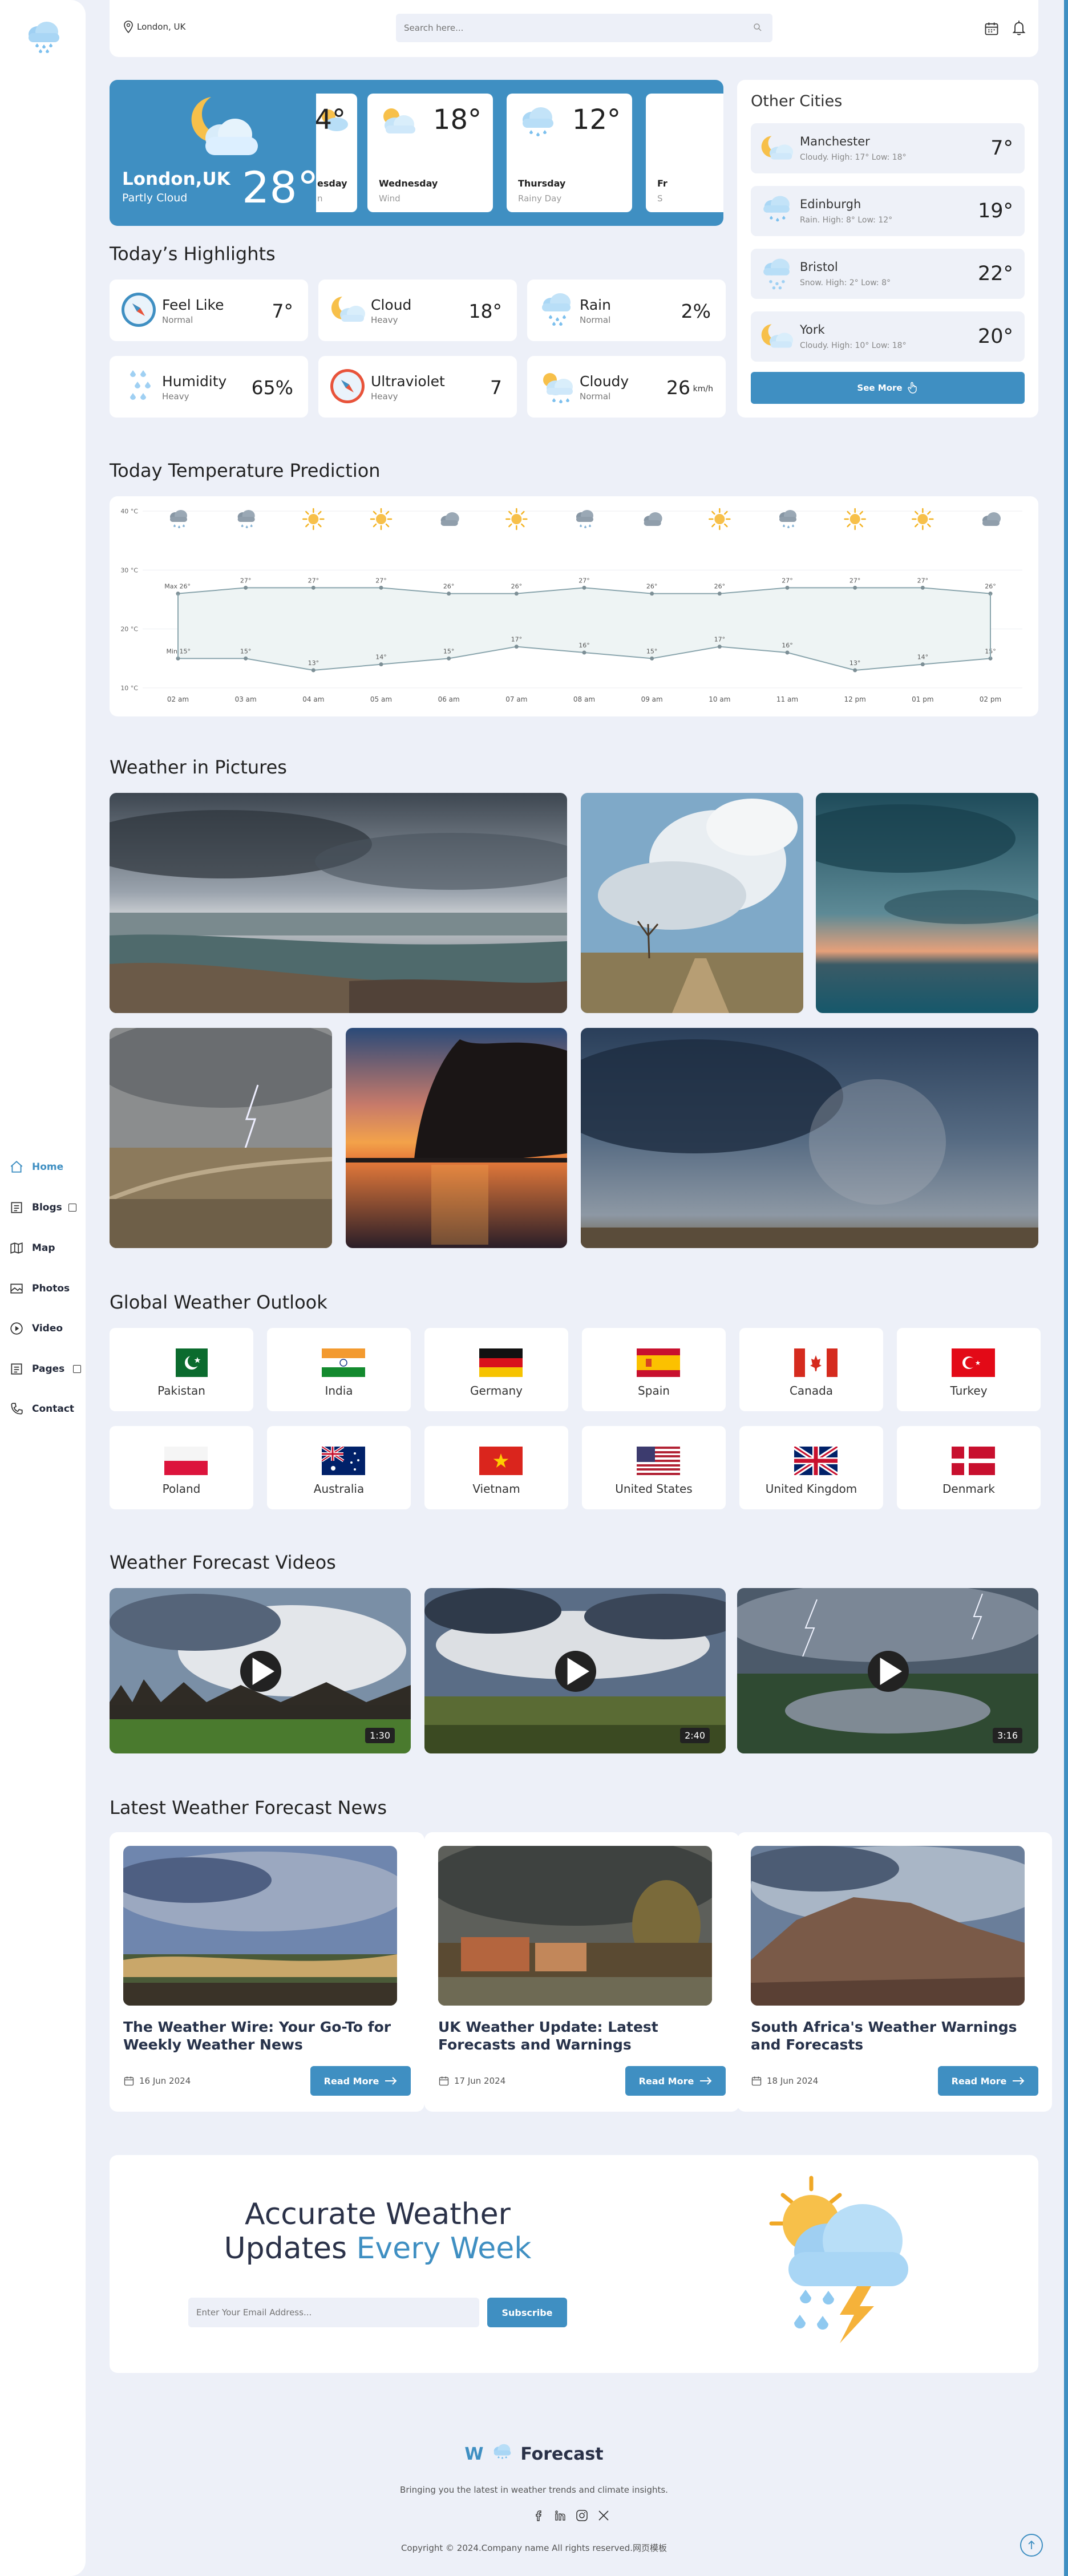 This screenshot has width=1068, height=2576. I want to click on facebook-icon, so click(538, 2515).